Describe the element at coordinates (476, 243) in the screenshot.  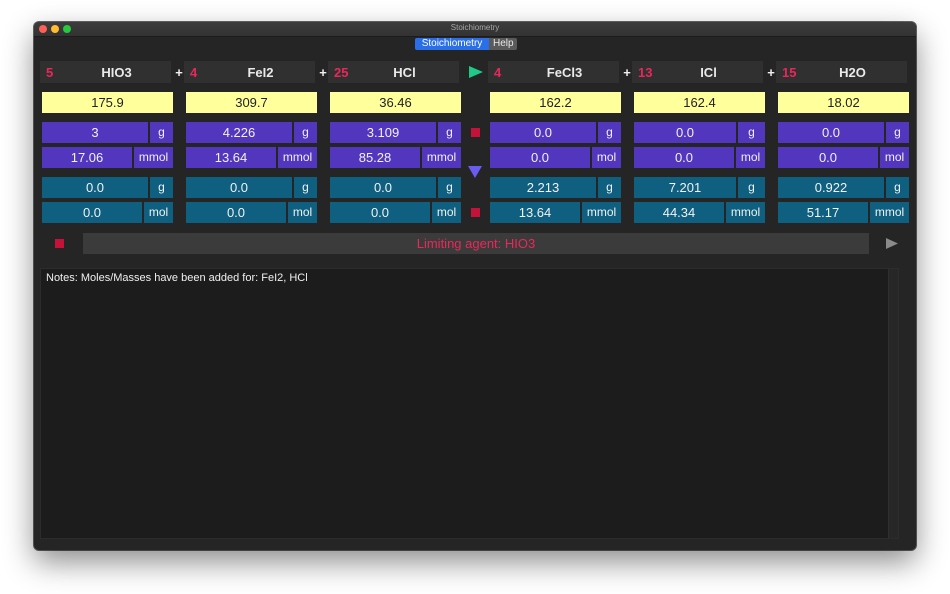
I see `limiting-agent-status: Limiting agent: HIO3` at that location.